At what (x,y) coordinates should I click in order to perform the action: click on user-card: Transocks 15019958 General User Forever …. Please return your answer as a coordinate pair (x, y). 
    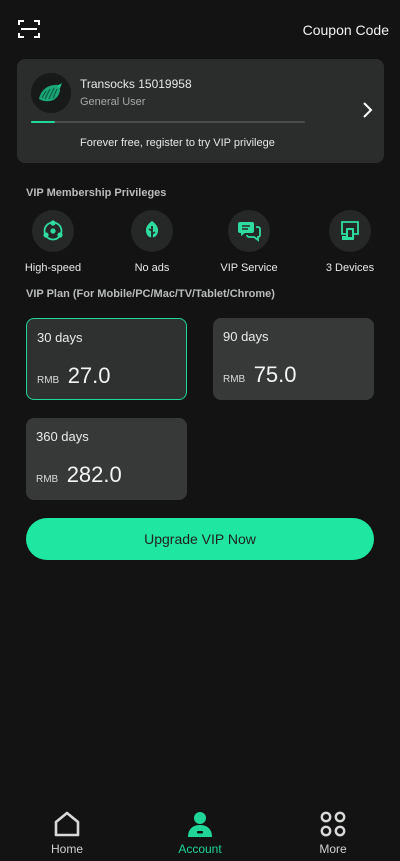
    Looking at the image, I should click on (200, 111).